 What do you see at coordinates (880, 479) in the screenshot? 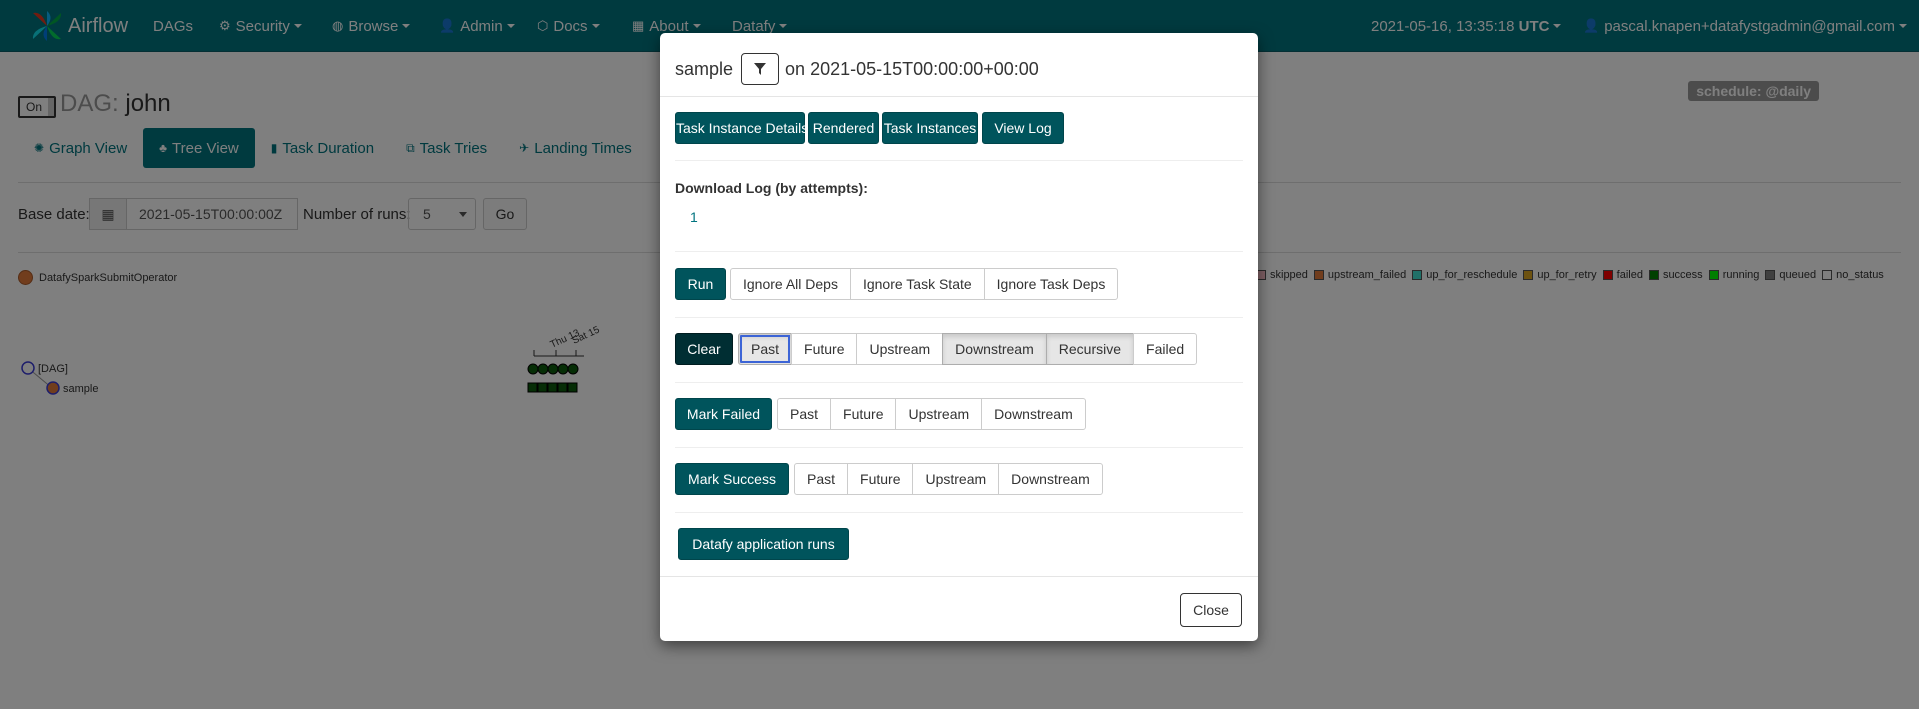
I see `mark-success-future-toggle: Future` at bounding box center [880, 479].